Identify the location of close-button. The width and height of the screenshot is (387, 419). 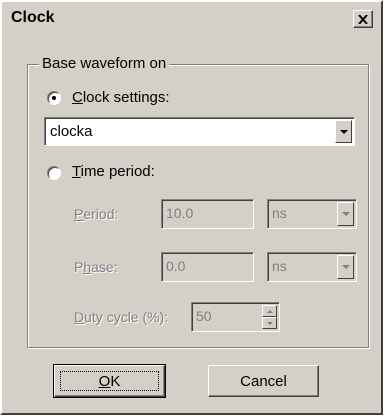
(363, 19).